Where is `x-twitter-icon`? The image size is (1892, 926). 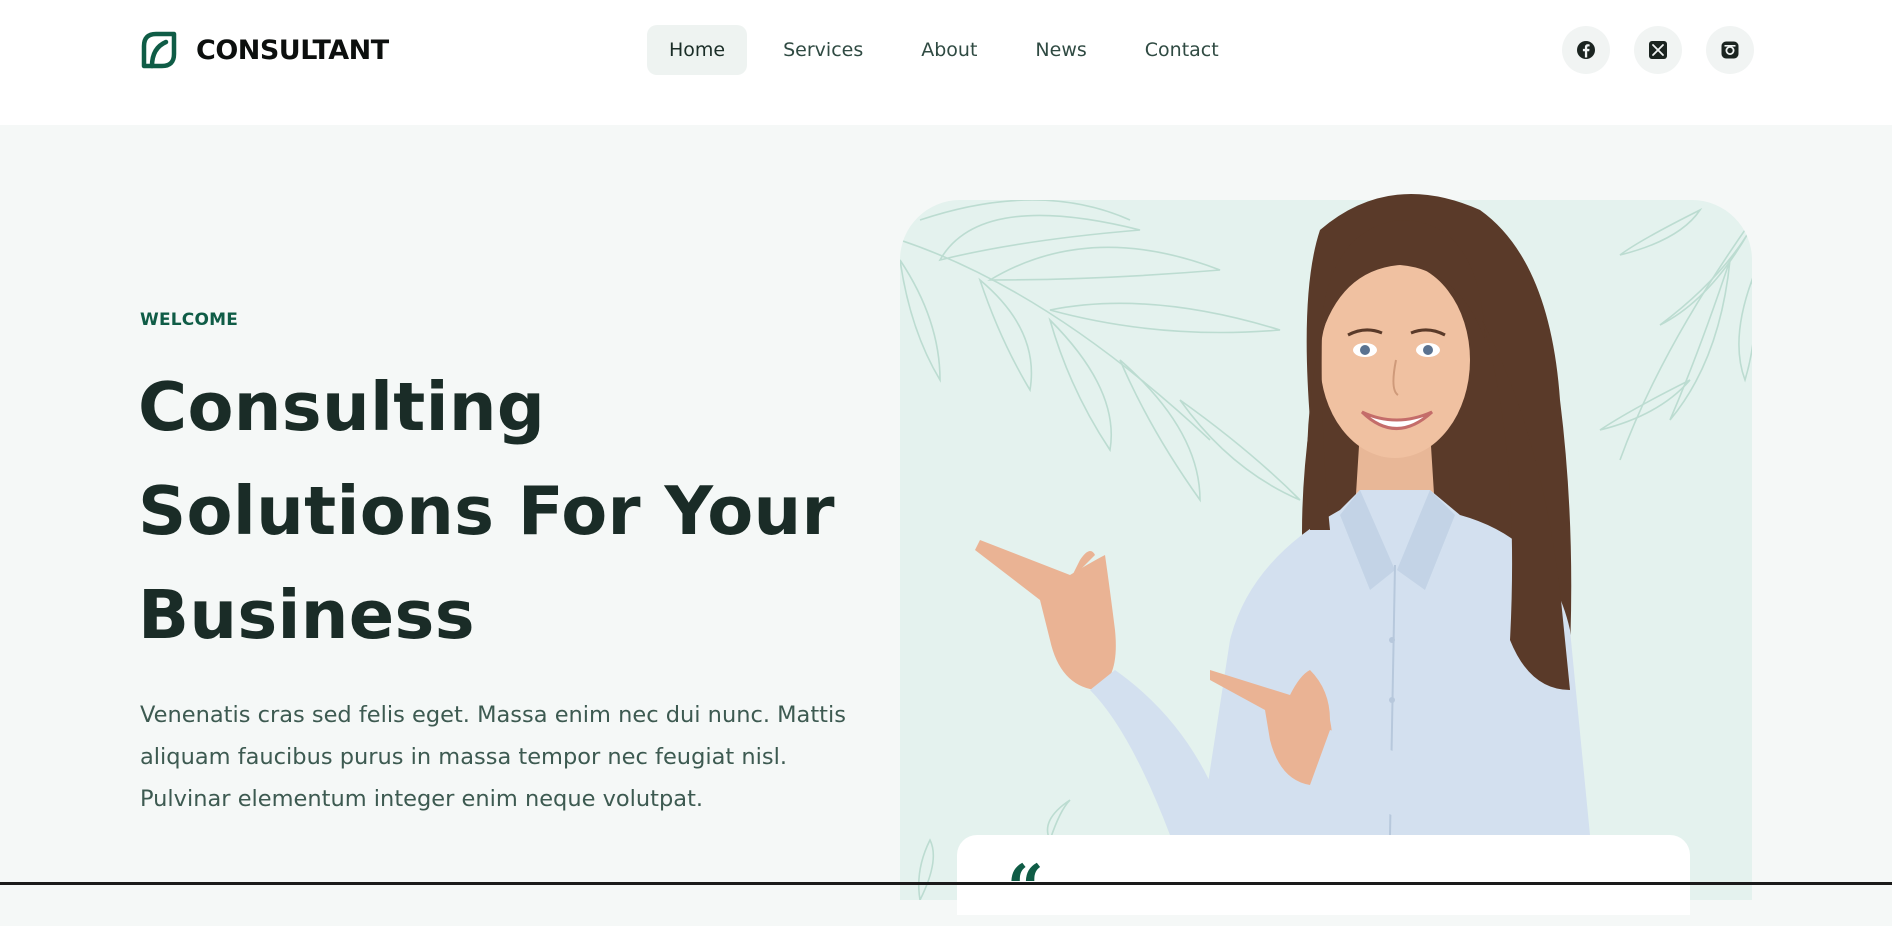
x-twitter-icon is located at coordinates (1658, 50).